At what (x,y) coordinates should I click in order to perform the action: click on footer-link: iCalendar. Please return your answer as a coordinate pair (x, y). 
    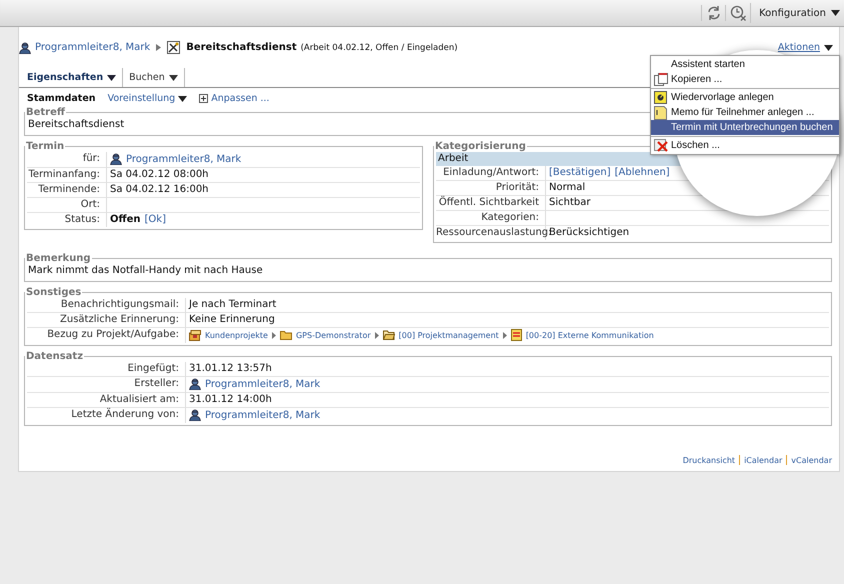
    Looking at the image, I should click on (763, 460).